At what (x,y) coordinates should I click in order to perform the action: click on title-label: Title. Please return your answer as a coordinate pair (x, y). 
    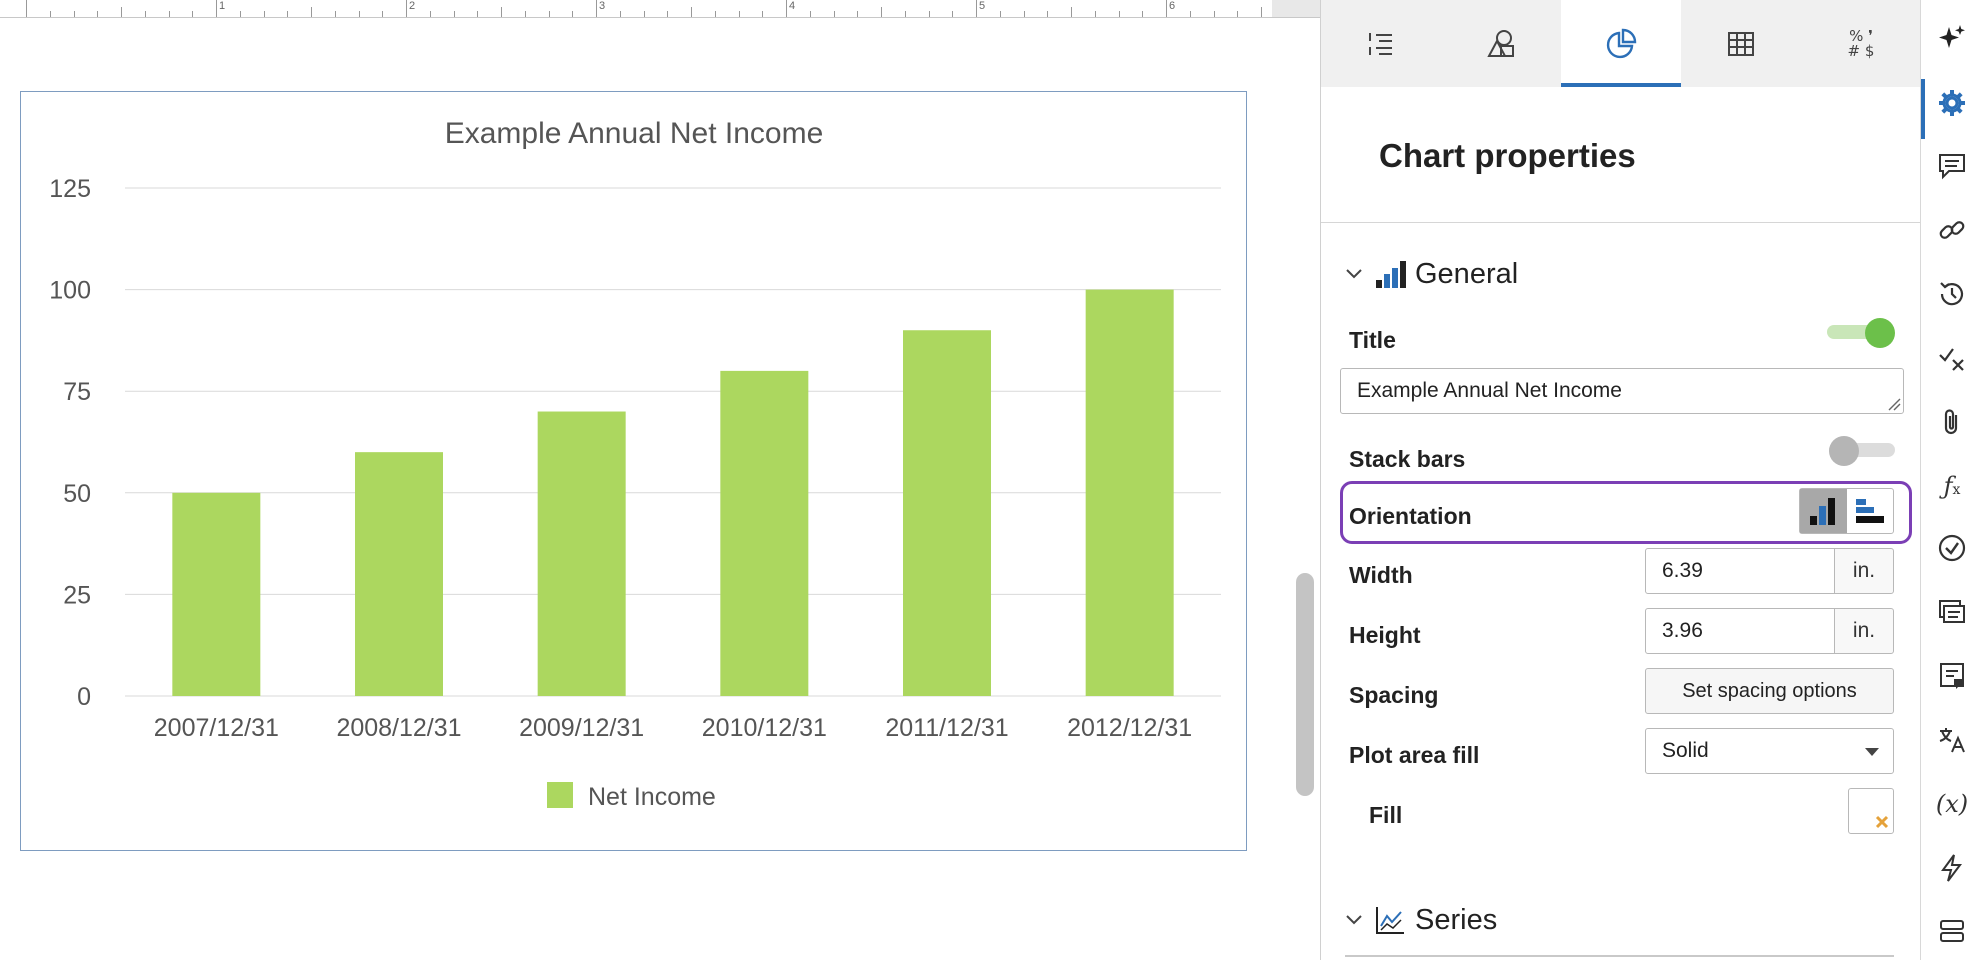
    Looking at the image, I should click on (1372, 340).